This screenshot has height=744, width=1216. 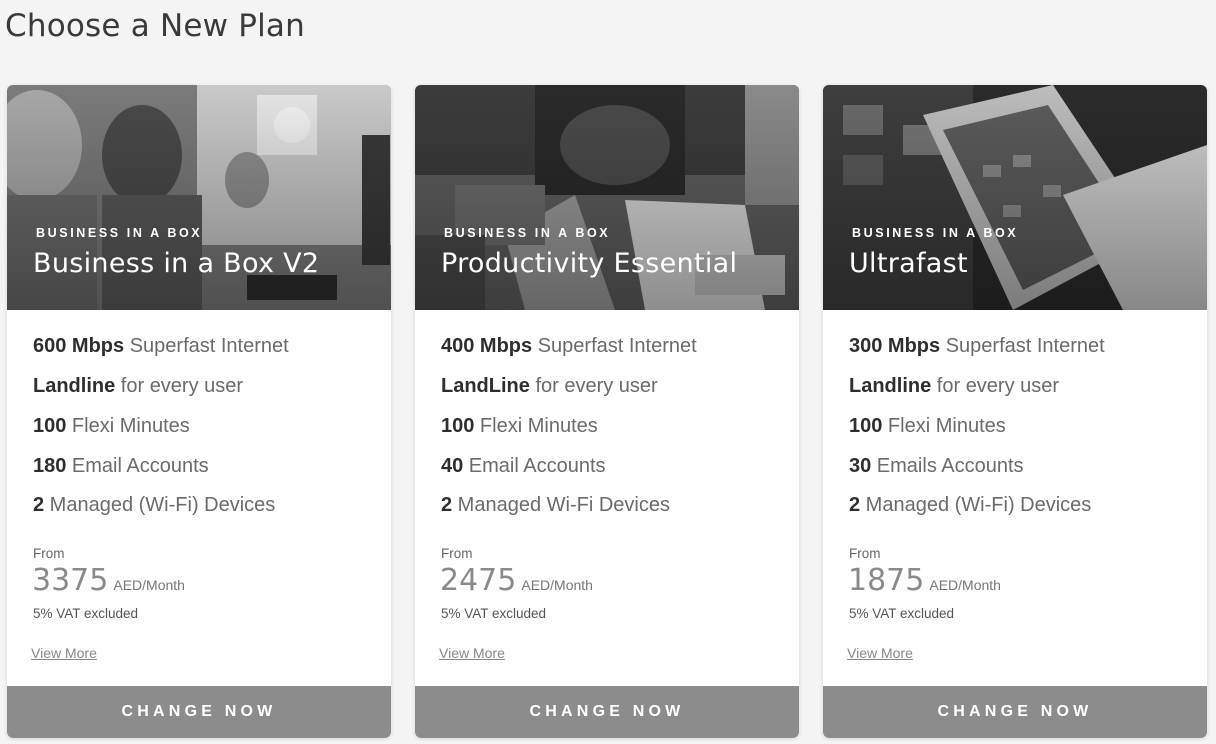 I want to click on feature-item: LandLine for every user, so click(x=569, y=395).